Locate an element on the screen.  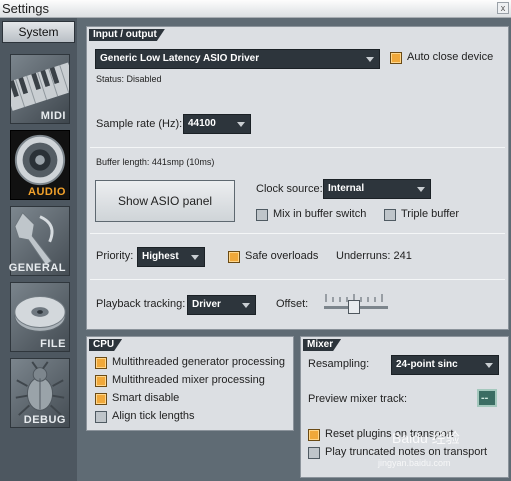
play-truncated-checkbox is located at coordinates (314, 453).